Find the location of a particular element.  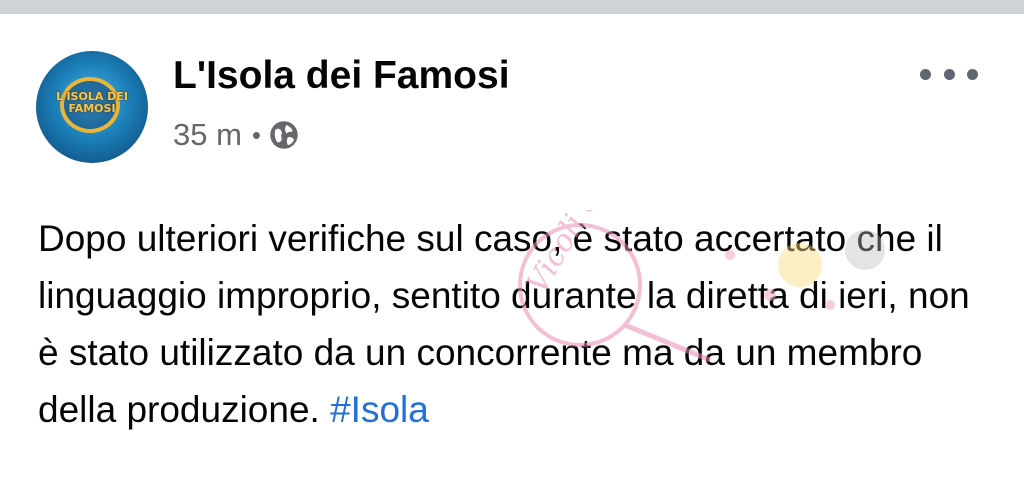

avatar-logo-text: L'ISOLA DEI FAMOSI is located at coordinates (92, 102).